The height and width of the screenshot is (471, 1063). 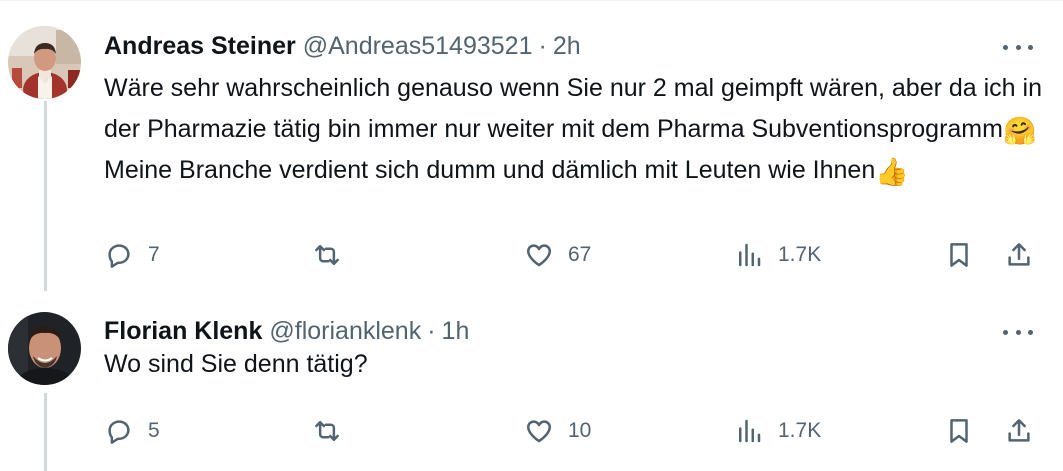 I want to click on like-count: 67, so click(x=580, y=254).